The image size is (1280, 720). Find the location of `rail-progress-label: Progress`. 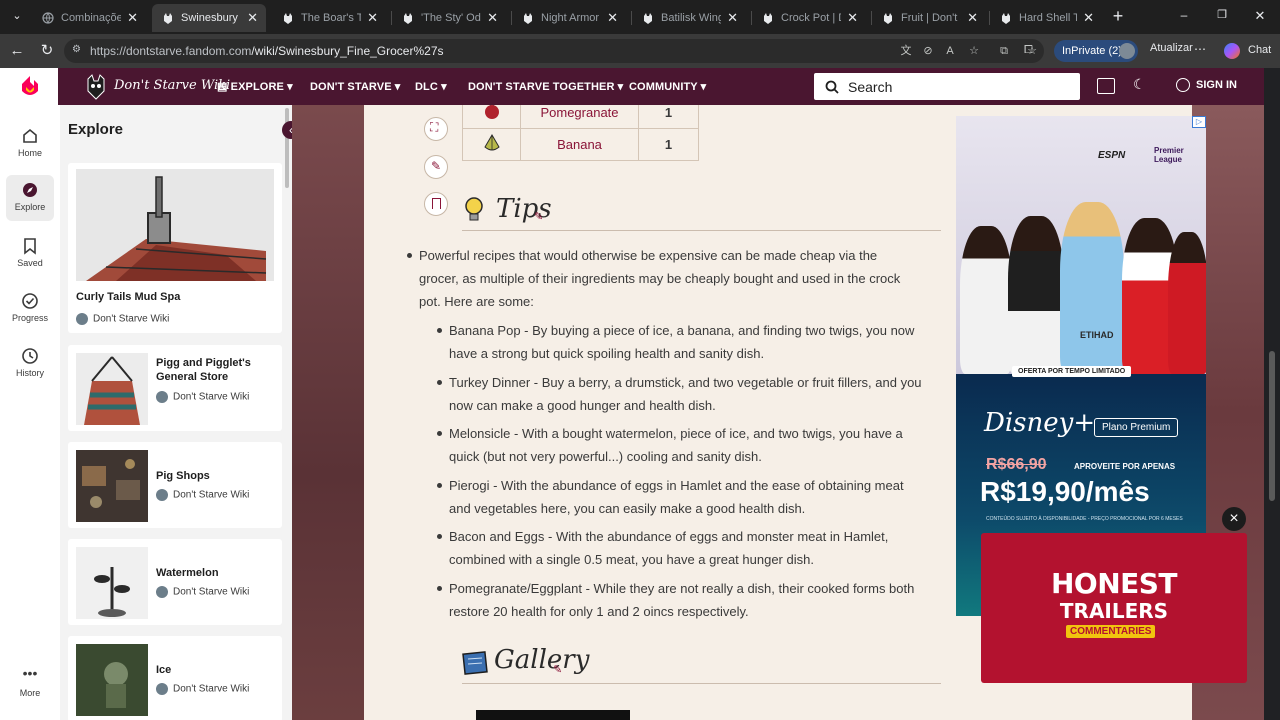

rail-progress-label: Progress is located at coordinates (29, 318).